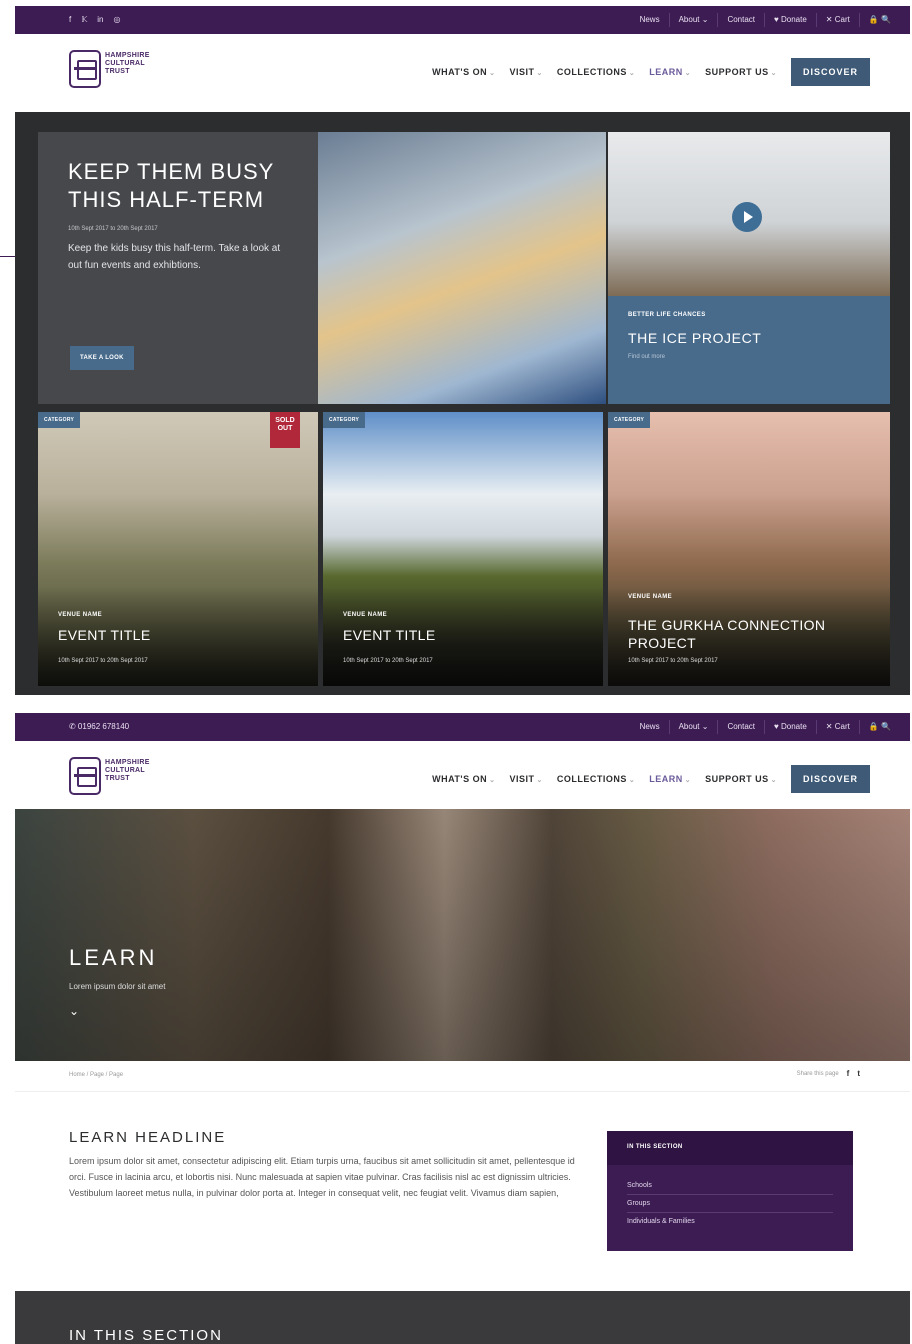 The height and width of the screenshot is (1344, 912). What do you see at coordinates (730, 1221) in the screenshot?
I see `sidebar-item-individuals-families: Individuals & Families` at bounding box center [730, 1221].